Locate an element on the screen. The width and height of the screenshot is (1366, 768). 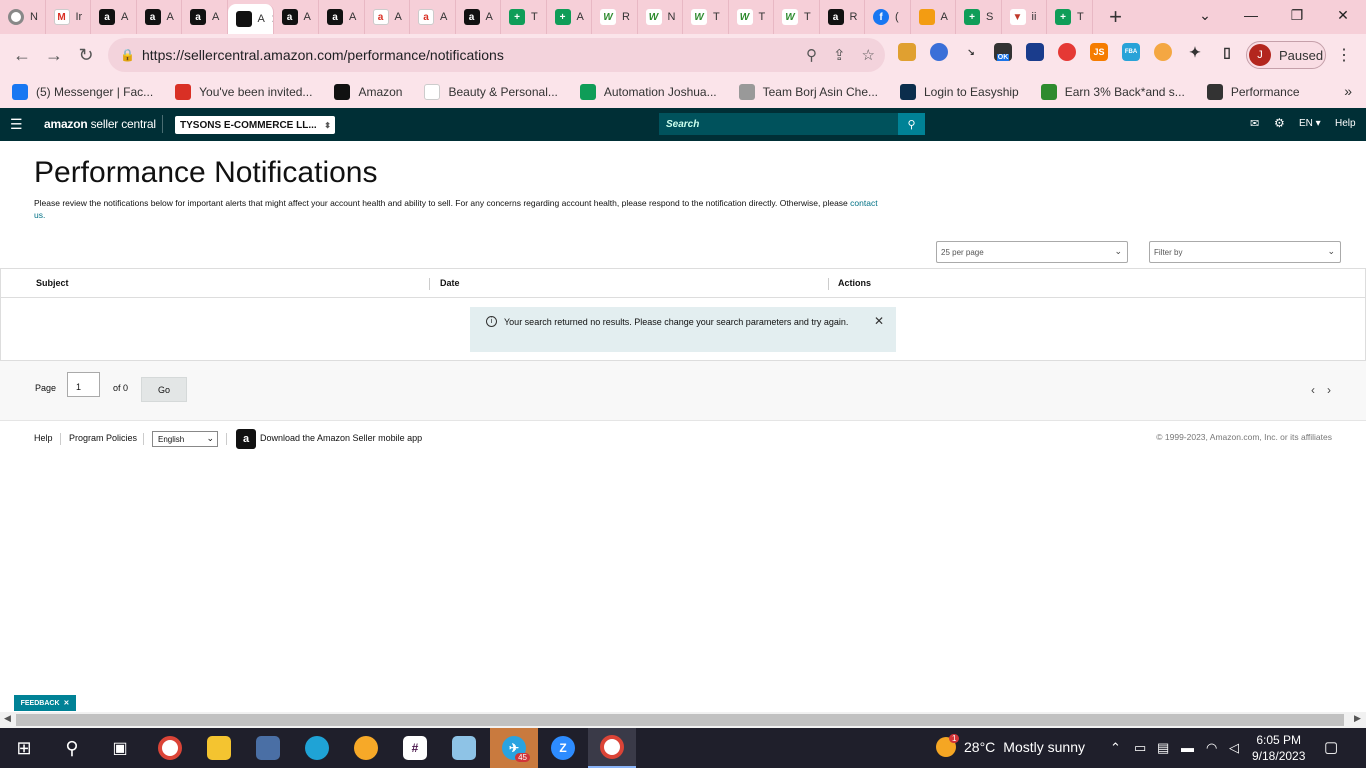
go-button: Go is located at coordinates (164, 389).